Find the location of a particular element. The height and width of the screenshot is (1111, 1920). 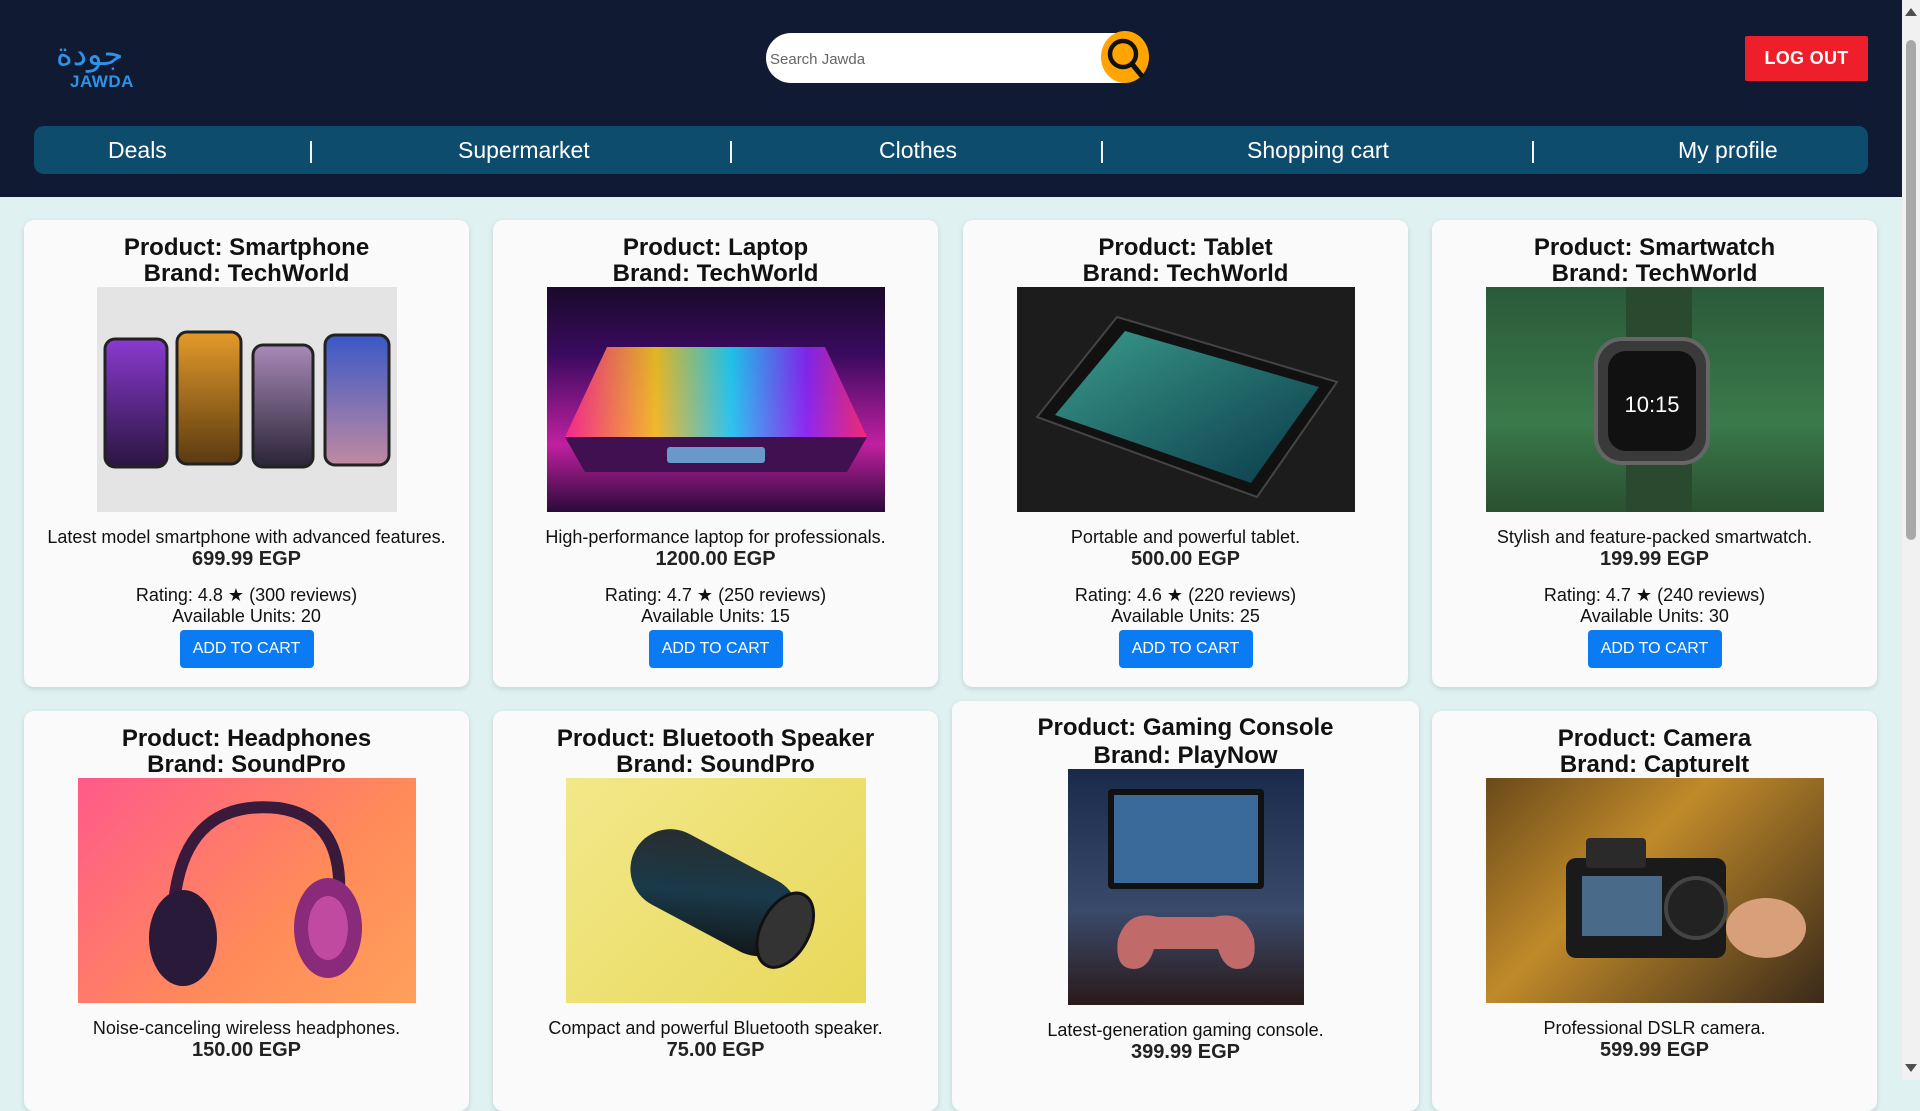

product-image-smartphone is located at coordinates (246, 399).